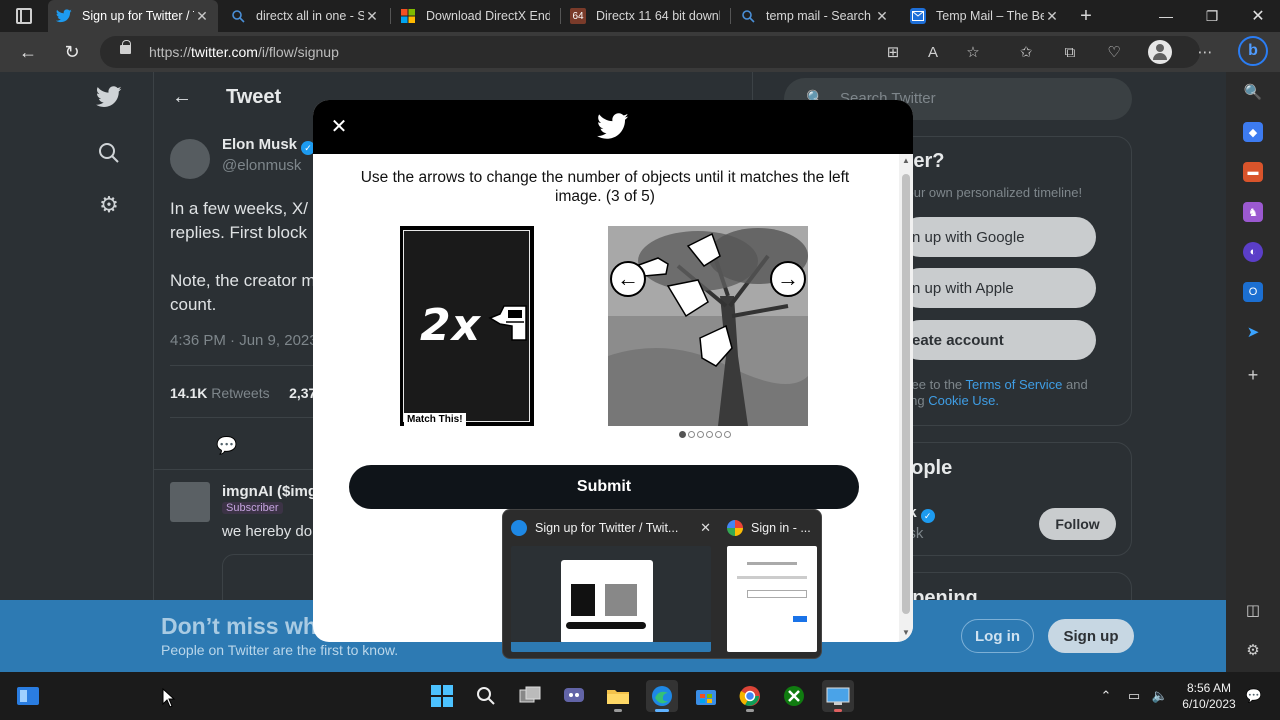 The height and width of the screenshot is (720, 1280). Describe the element at coordinates (239, 208) in the screenshot. I see `tweet-text-line: In a few weeks, X/` at that location.